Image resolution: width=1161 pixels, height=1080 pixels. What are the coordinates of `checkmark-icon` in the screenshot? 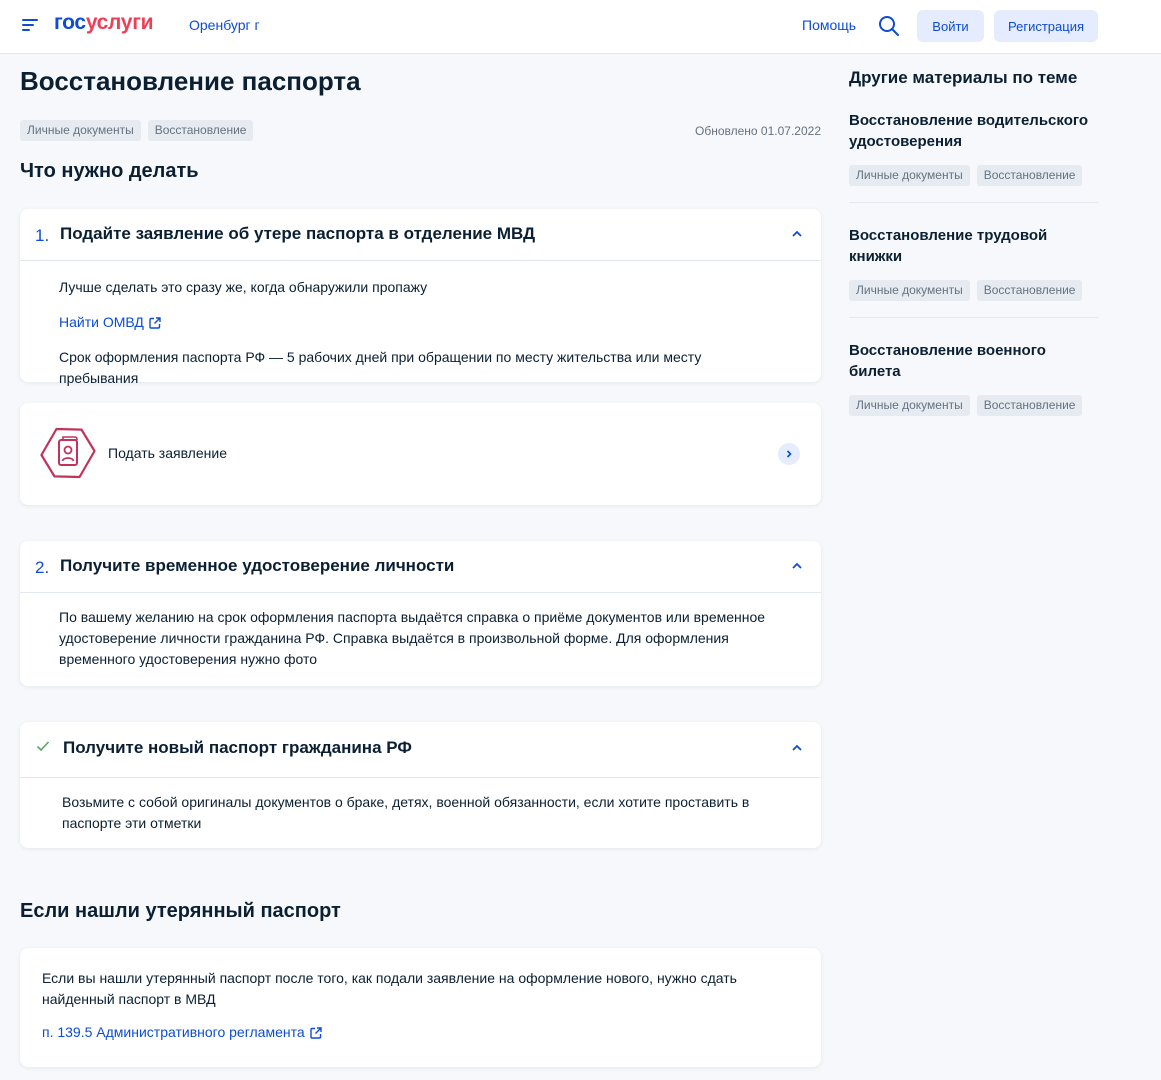 It's located at (43, 746).